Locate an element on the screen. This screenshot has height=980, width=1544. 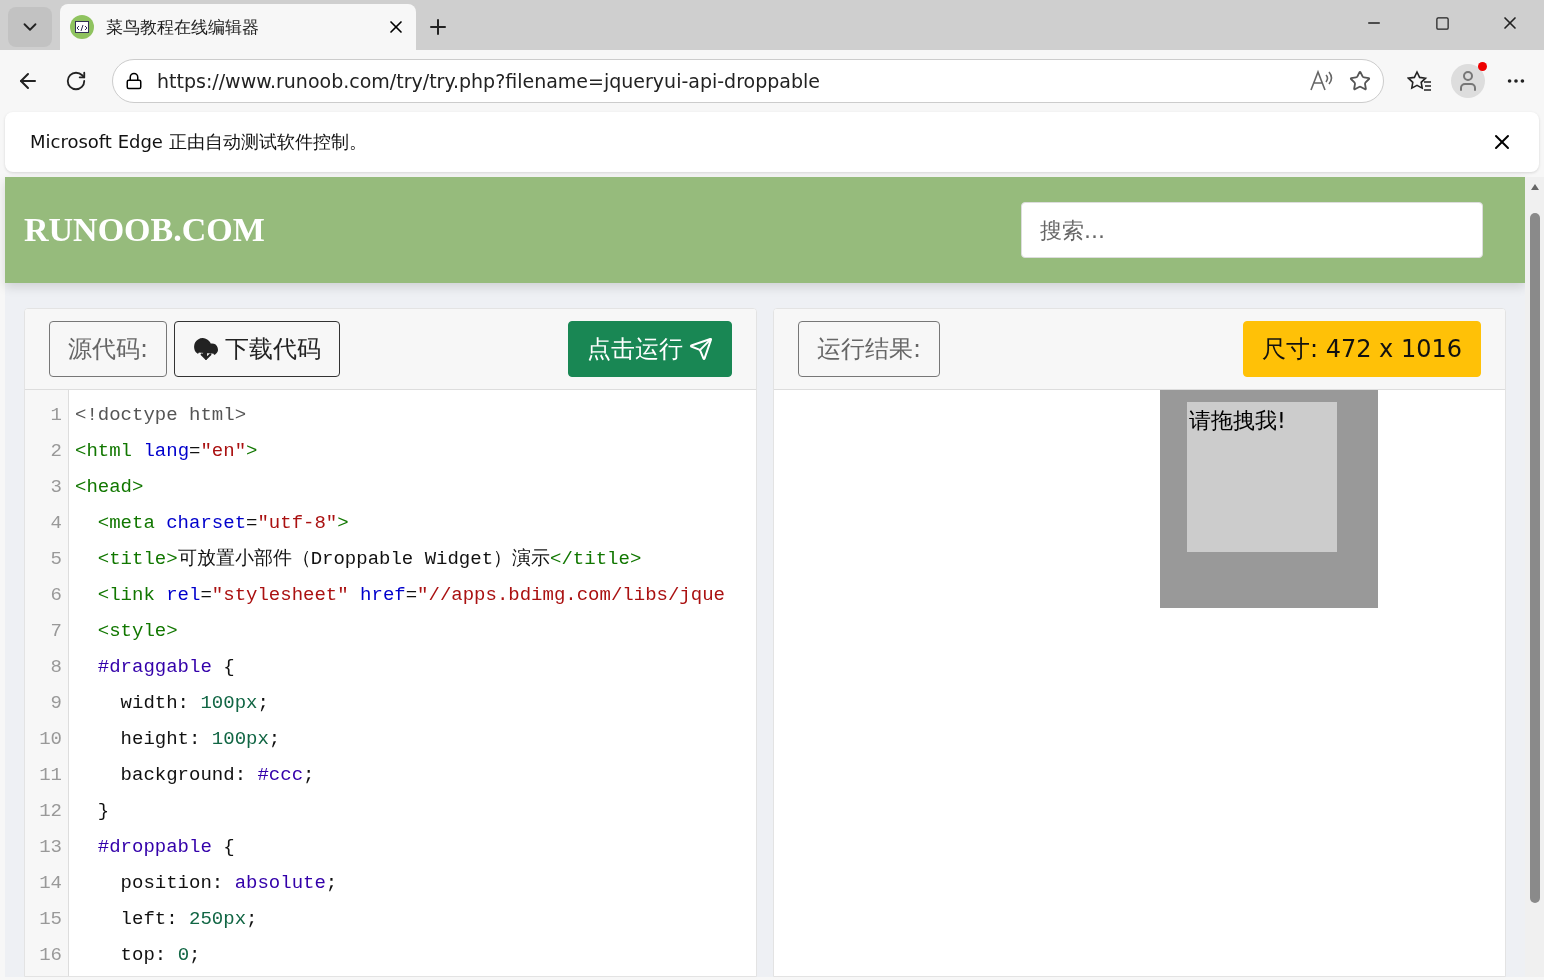
line-number: 4 is located at coordinates (56, 523).